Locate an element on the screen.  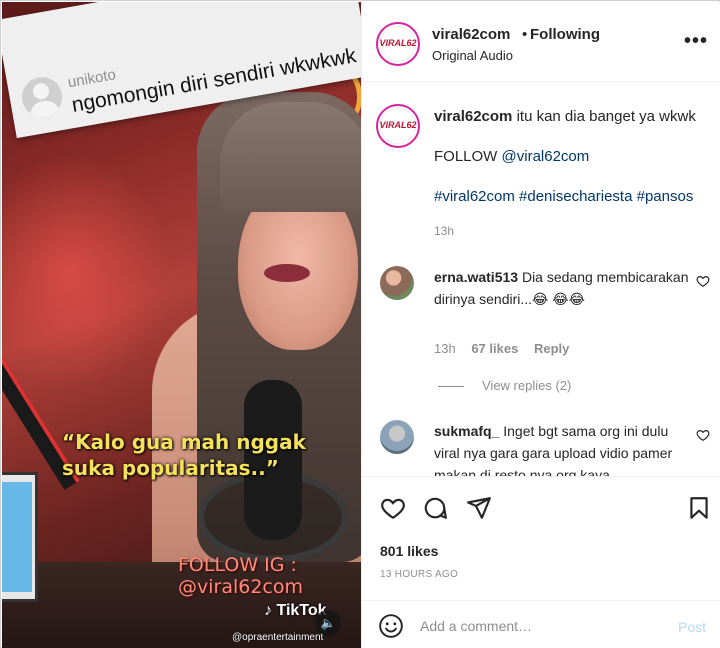
caption-line: viral62com itu kan dia banget ya wkwk is located at coordinates (569, 116).